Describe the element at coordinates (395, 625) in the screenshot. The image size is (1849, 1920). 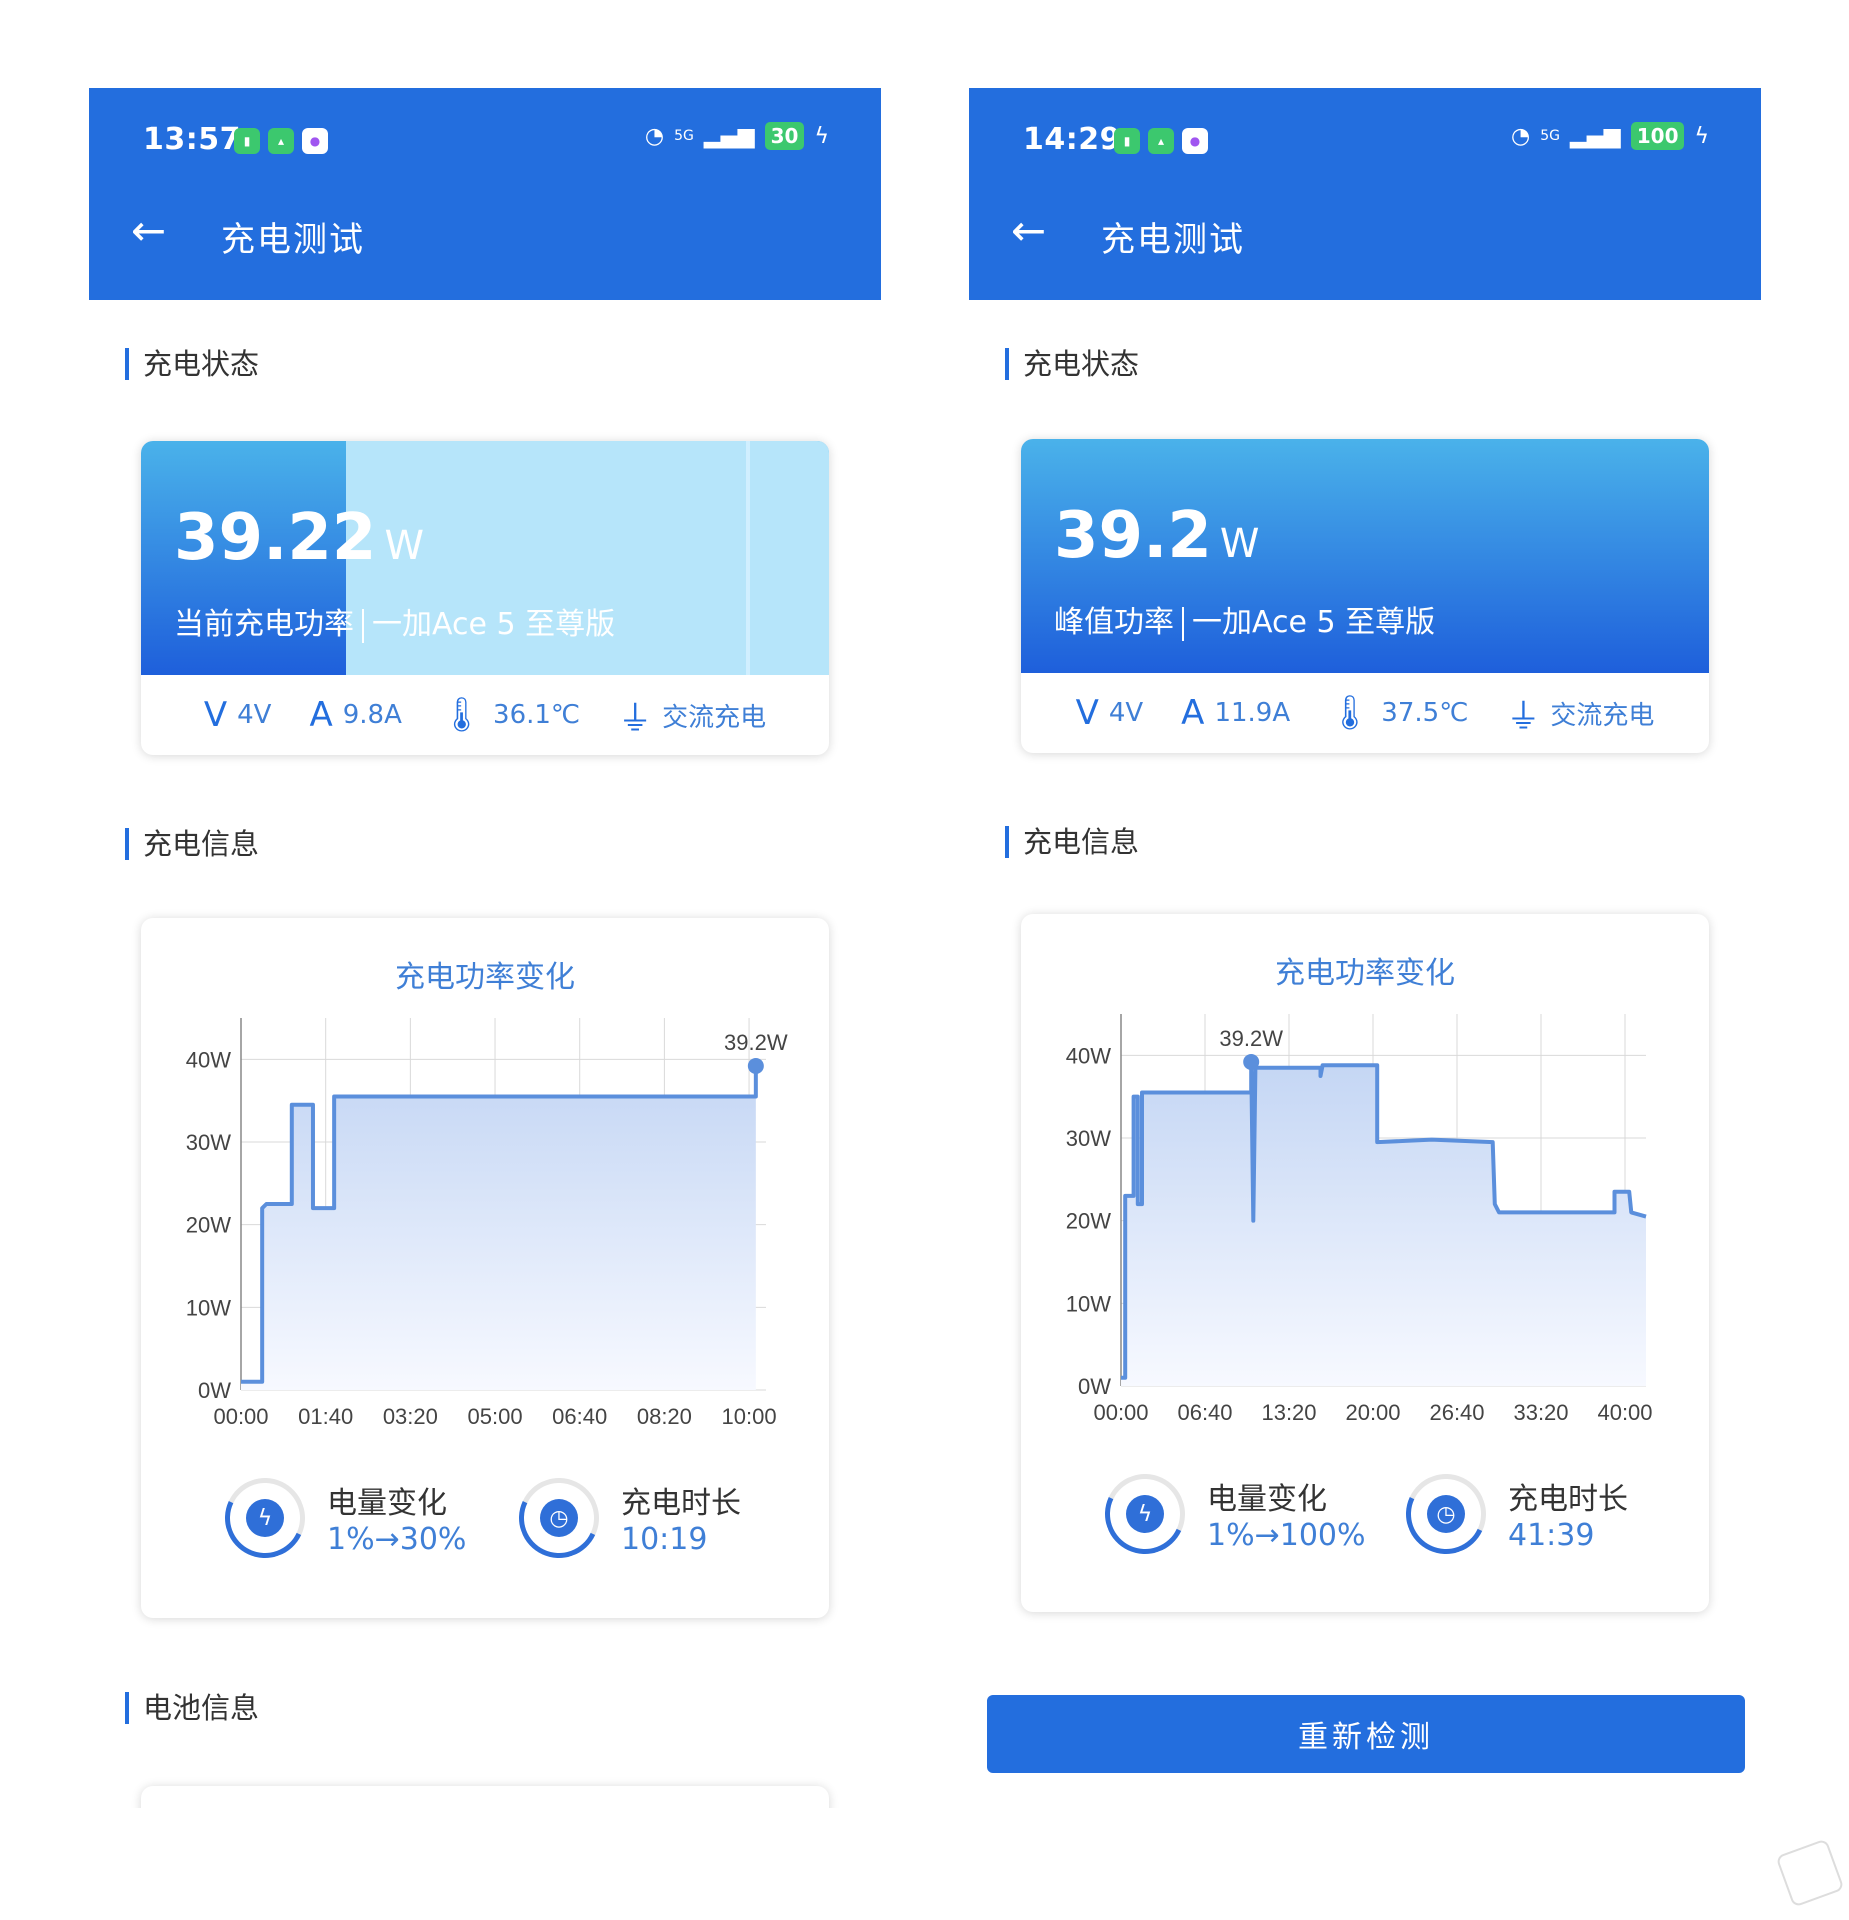
I see `power-subtitle: 当前充电功率 一加Ace 5 至尊版` at that location.